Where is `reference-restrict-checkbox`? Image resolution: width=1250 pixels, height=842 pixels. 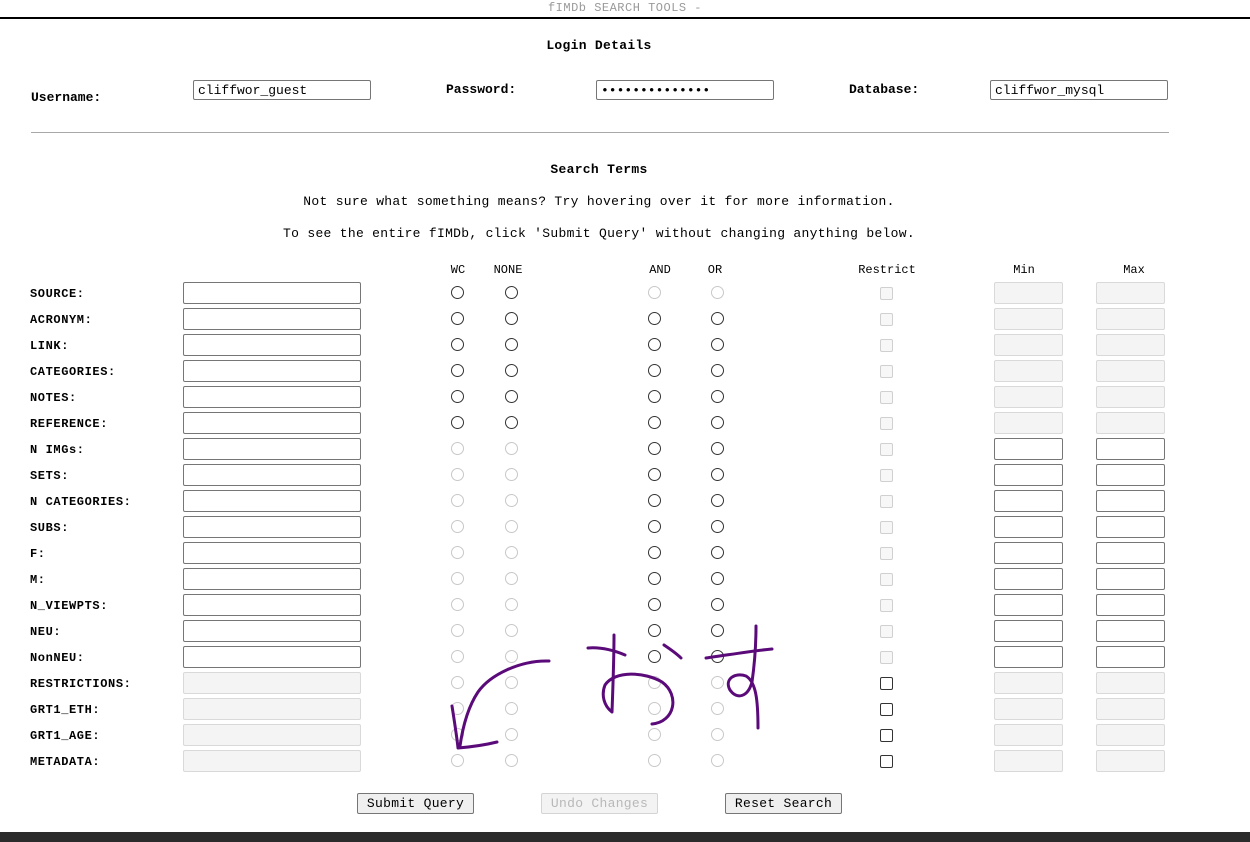
reference-restrict-checkbox is located at coordinates (886, 423).